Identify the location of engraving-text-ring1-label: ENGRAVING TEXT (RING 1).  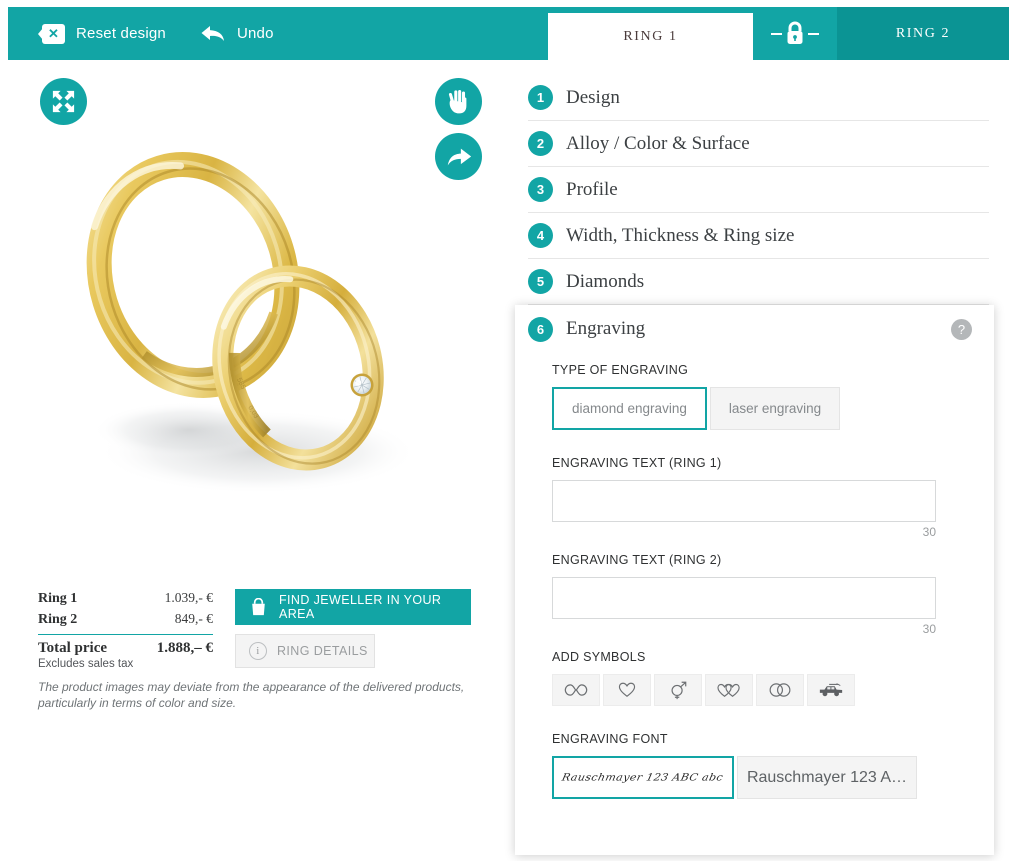
(637, 463).